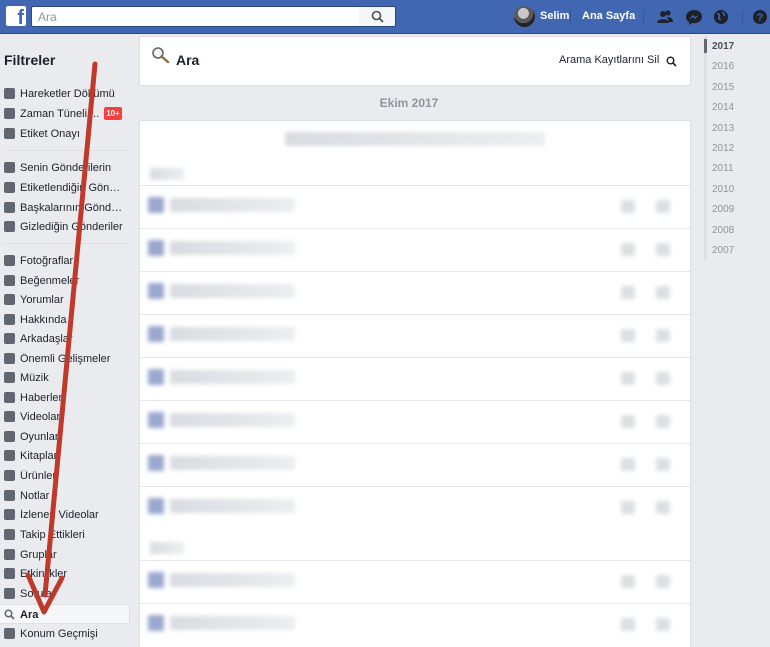 The width and height of the screenshot is (770, 647). What do you see at coordinates (694, 17) in the screenshot?
I see `messenger-icon` at bounding box center [694, 17].